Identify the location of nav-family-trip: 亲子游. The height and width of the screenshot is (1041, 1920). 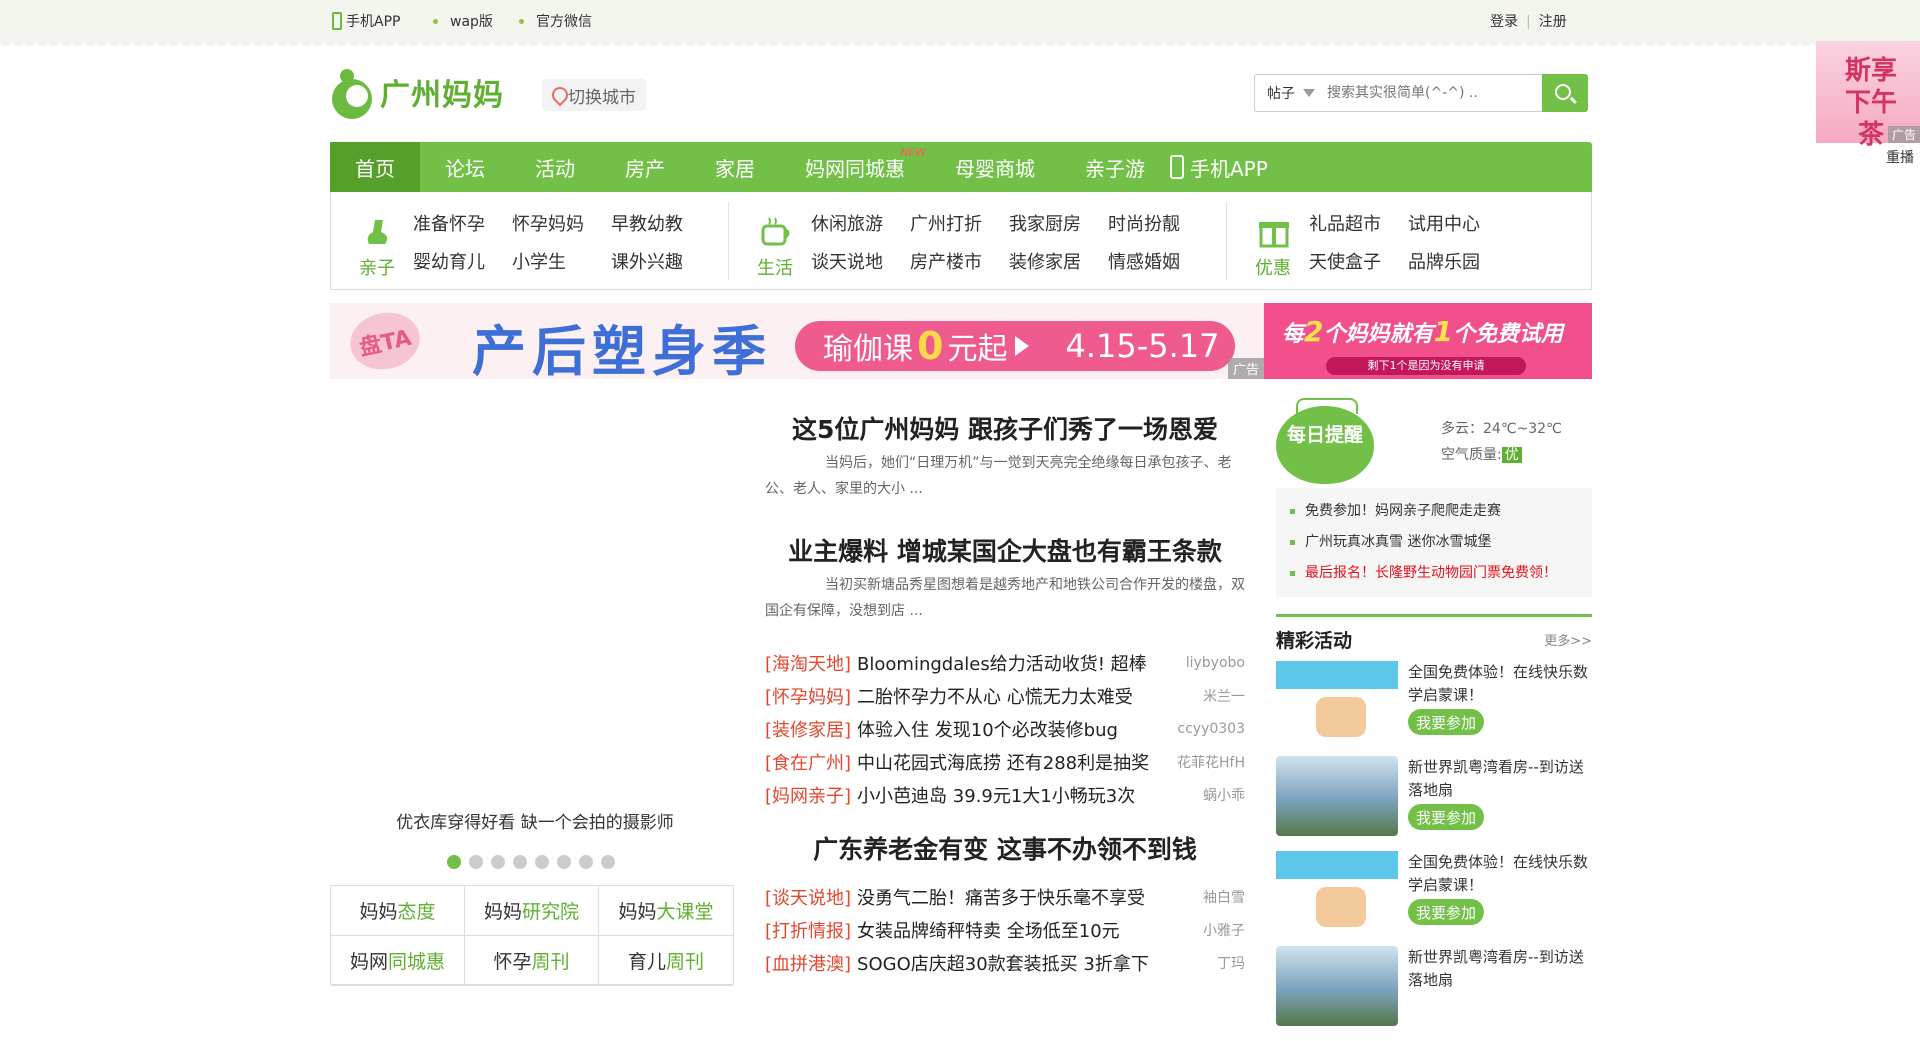
(1115, 167).